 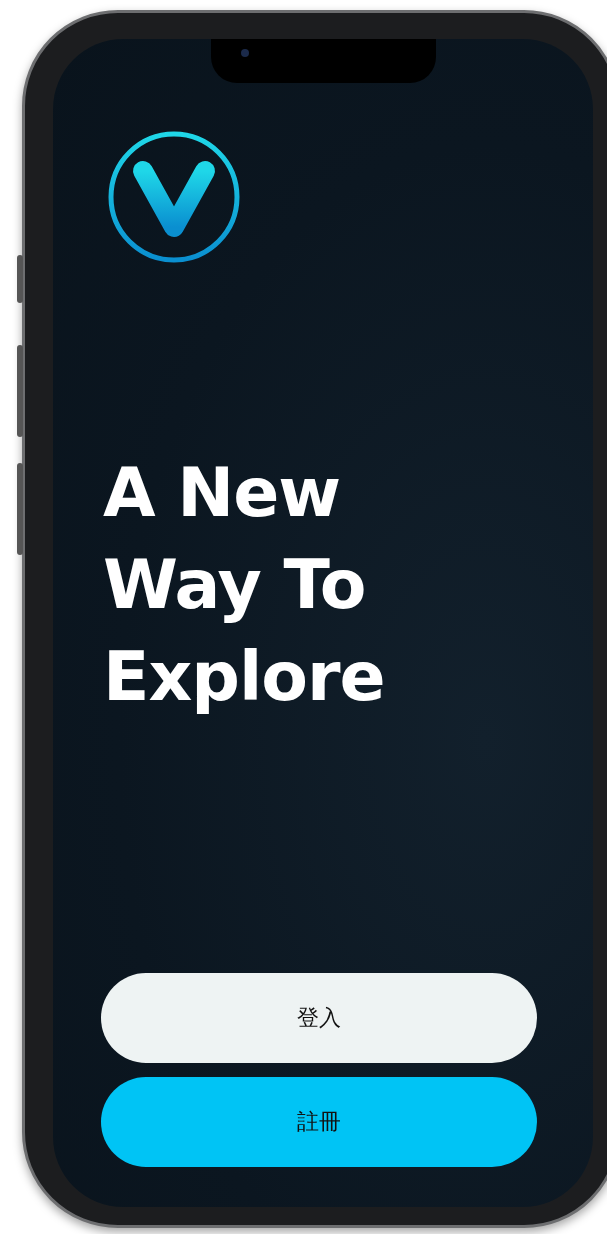 I want to click on headline: A New Way To Explore, so click(x=244, y=585).